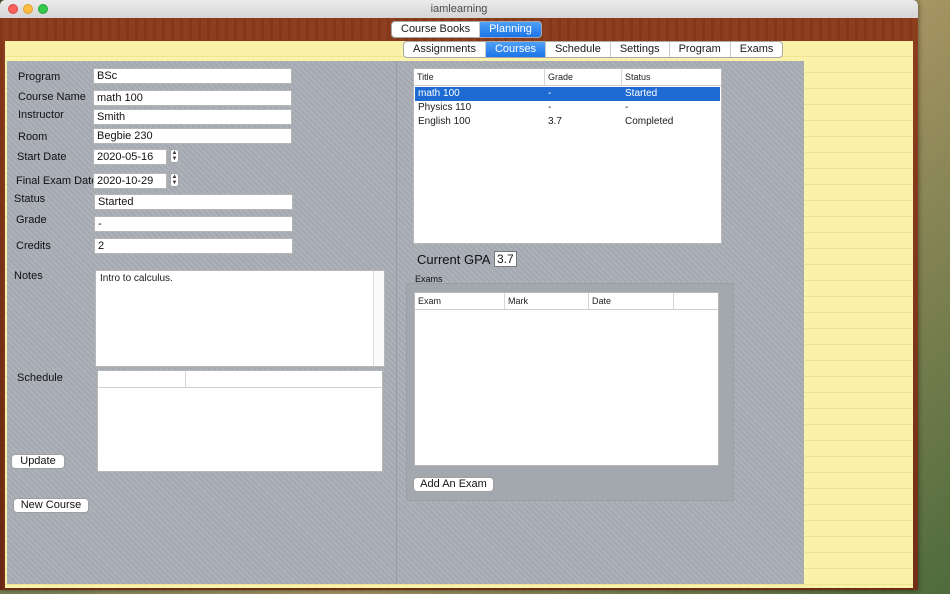 The height and width of the screenshot is (594, 950). What do you see at coordinates (649, 121) in the screenshot?
I see `cell-status: Completed` at bounding box center [649, 121].